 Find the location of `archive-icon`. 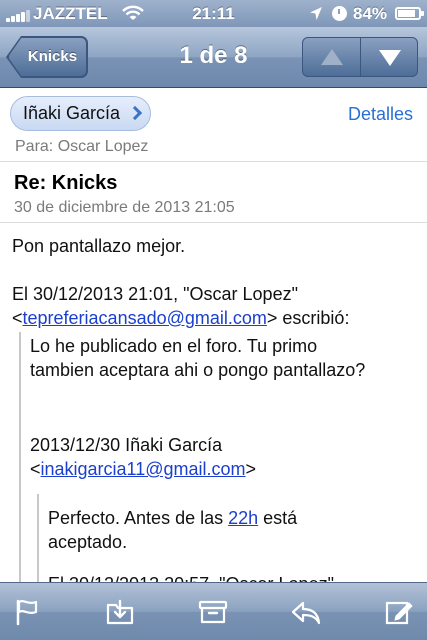

archive-icon is located at coordinates (213, 612).